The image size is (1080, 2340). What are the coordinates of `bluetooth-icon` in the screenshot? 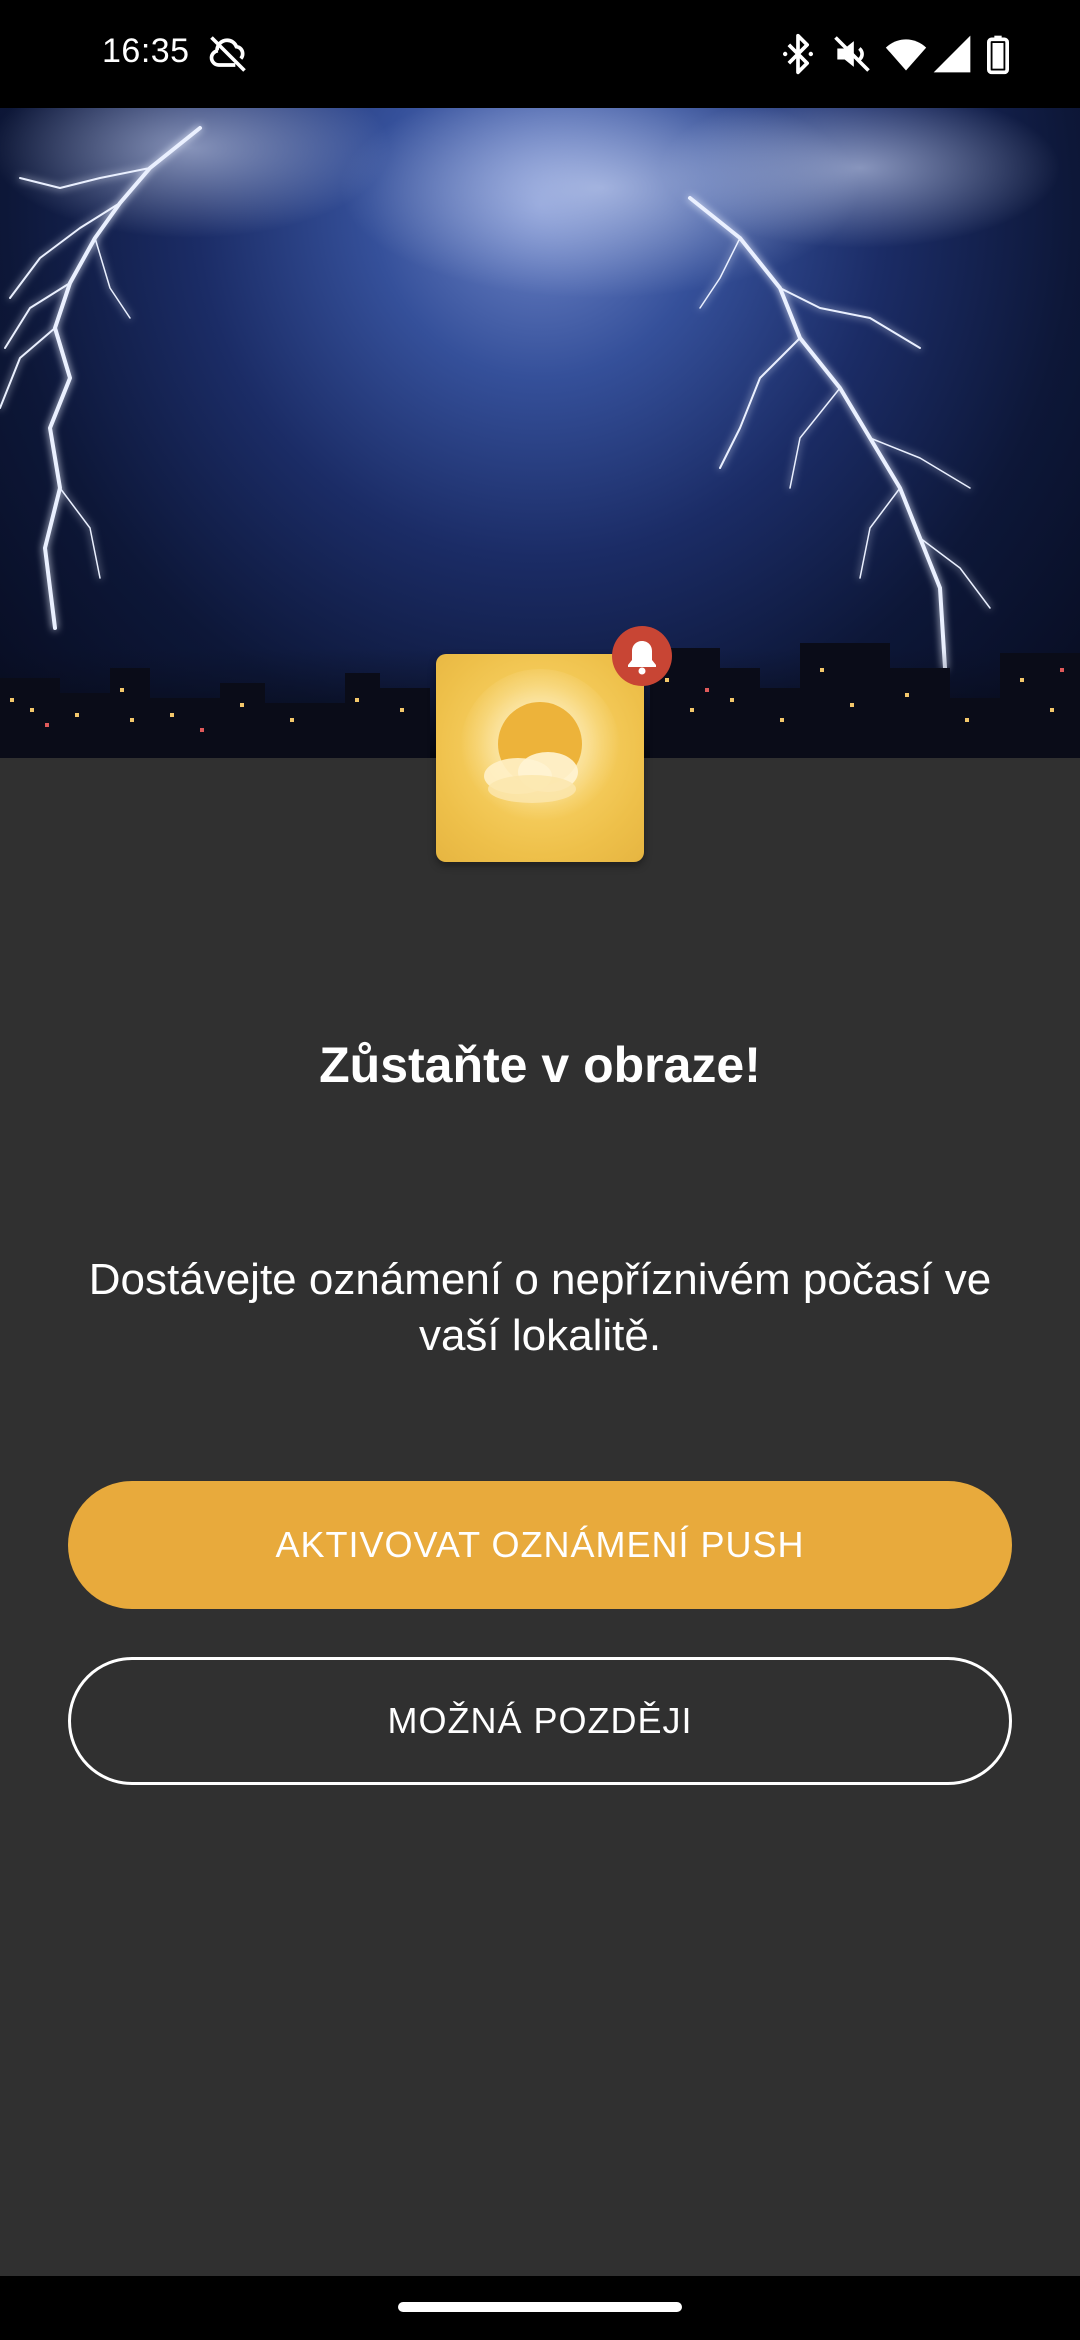 It's located at (798, 54).